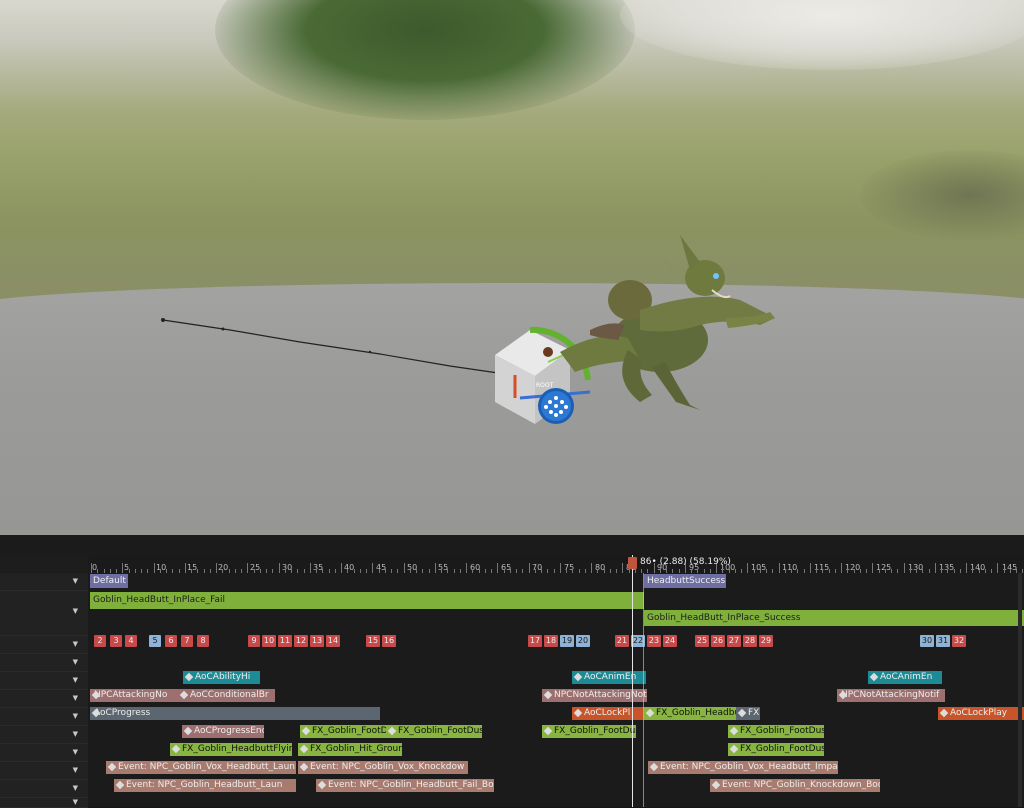  What do you see at coordinates (1020, 690) in the screenshot?
I see `vertical-scrollbar` at bounding box center [1020, 690].